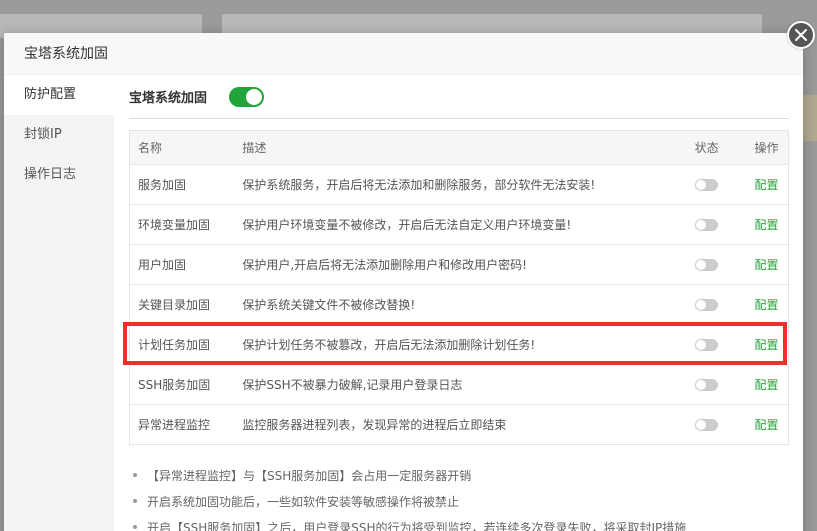 The width and height of the screenshot is (817, 531). Describe the element at coordinates (182, 147) in the screenshot. I see `header-name: 名称` at that location.